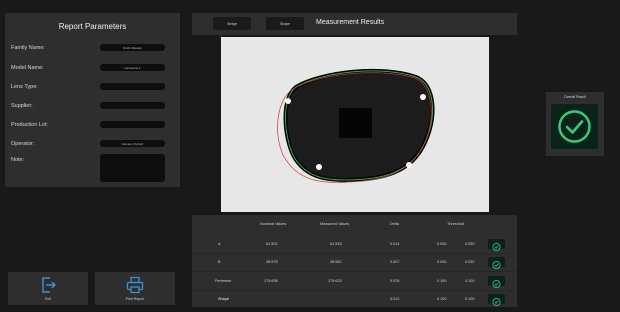  I want to click on print-report-button: Print Report, so click(135, 288).